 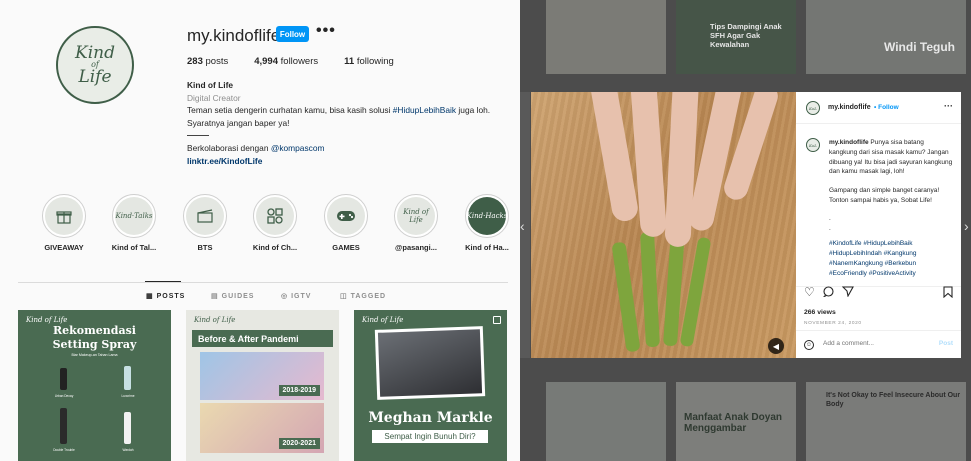 What do you see at coordinates (886, 37) in the screenshot?
I see `background-post: Windi Teguh` at bounding box center [886, 37].